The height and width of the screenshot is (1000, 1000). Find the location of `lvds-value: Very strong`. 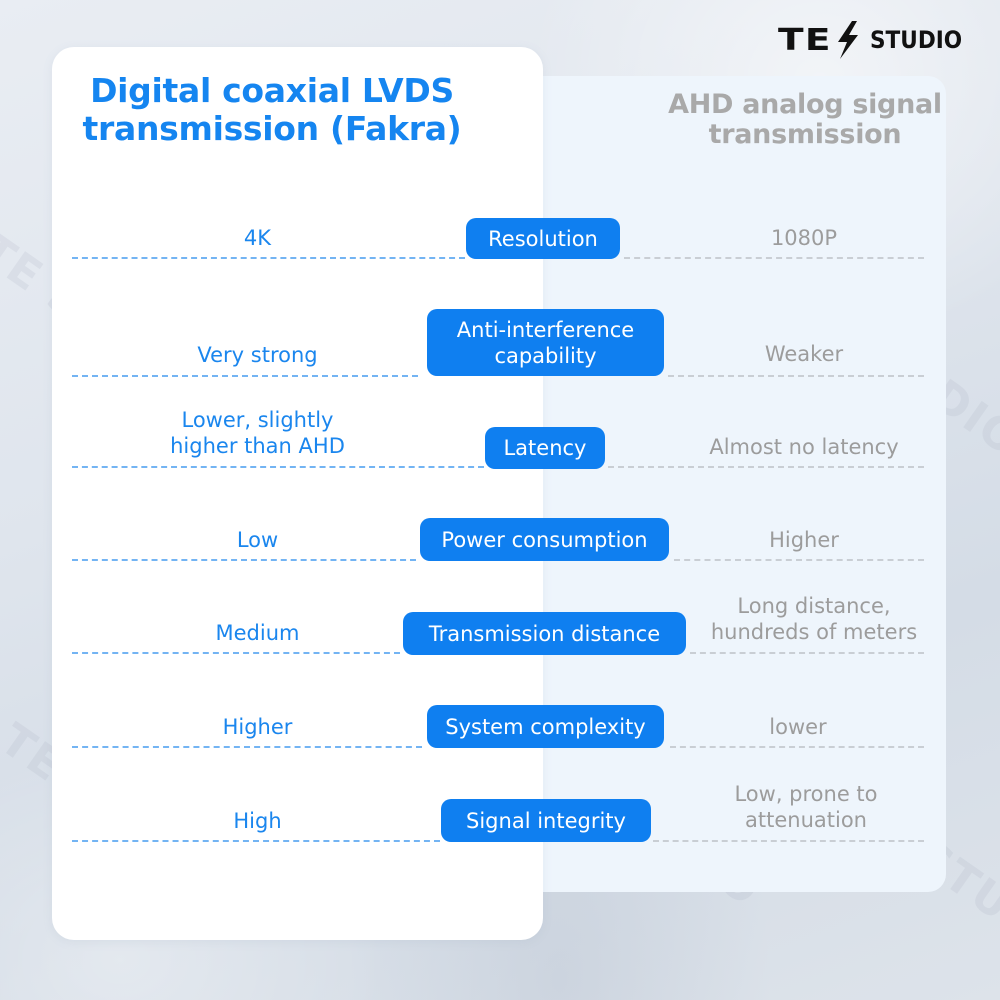

lvds-value: Very strong is located at coordinates (257, 355).